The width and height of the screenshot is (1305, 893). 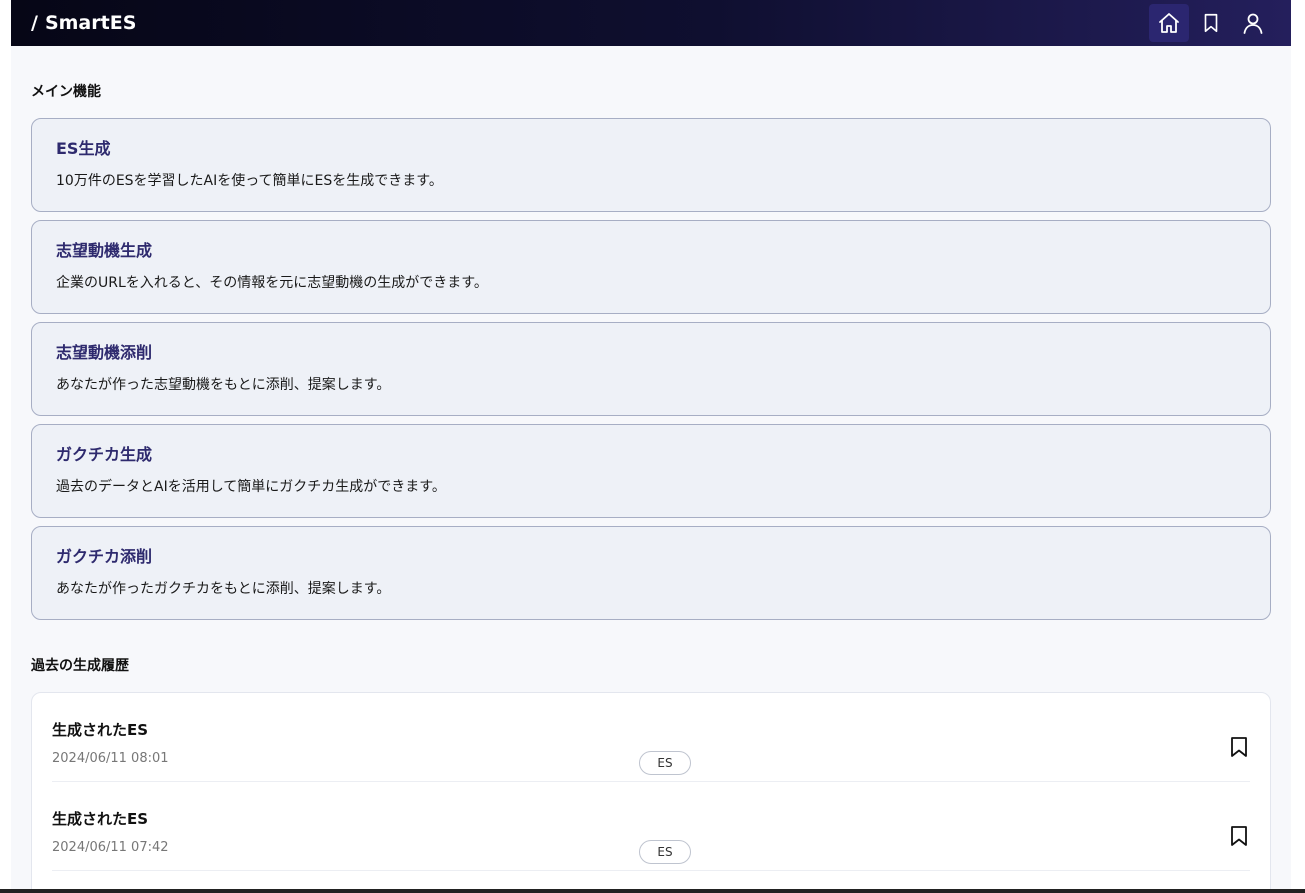 I want to click on history-date: 2024/06/11 08:01, so click(x=110, y=758).